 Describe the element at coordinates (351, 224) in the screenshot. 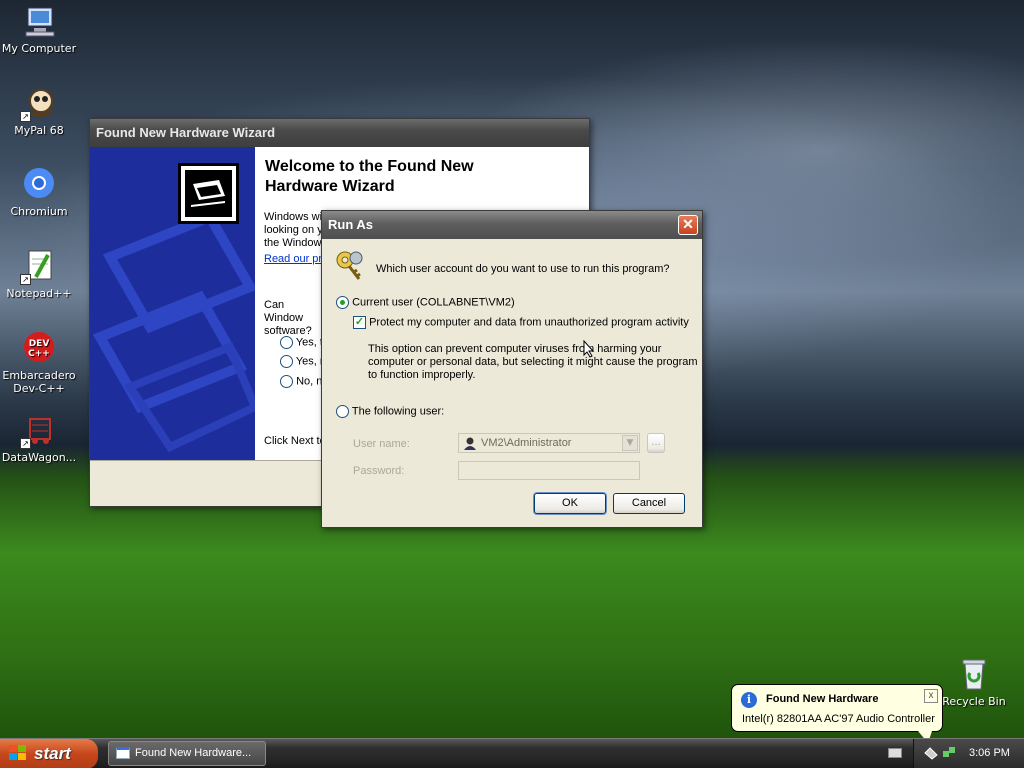

I see `runas-title: Run As` at that location.